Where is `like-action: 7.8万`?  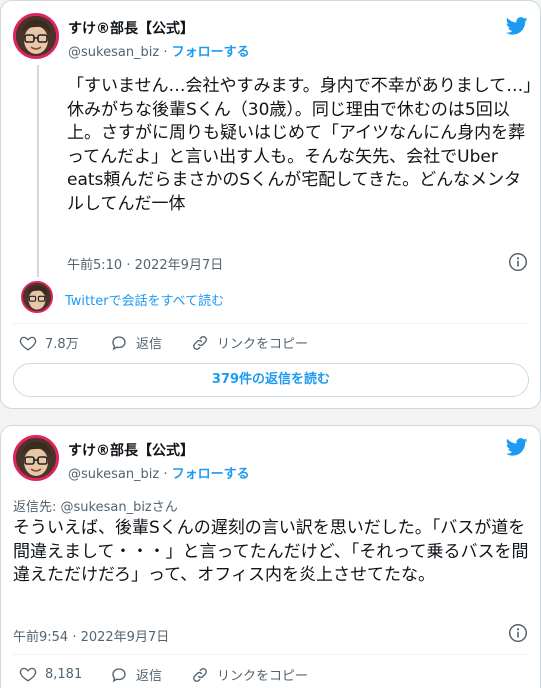
like-action: 7.8万 is located at coordinates (49, 342).